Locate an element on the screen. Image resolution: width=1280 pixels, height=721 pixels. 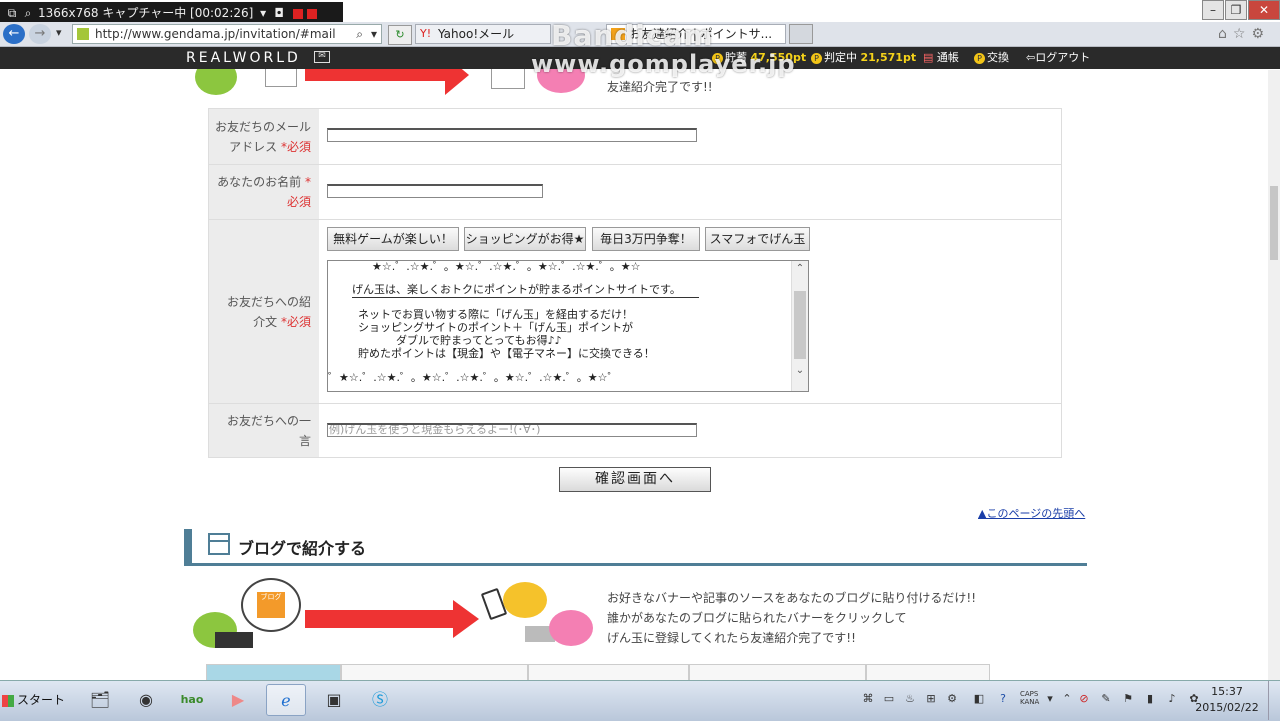
caps-kana-indicator: CAPS KANA is located at coordinates (1030, 698).